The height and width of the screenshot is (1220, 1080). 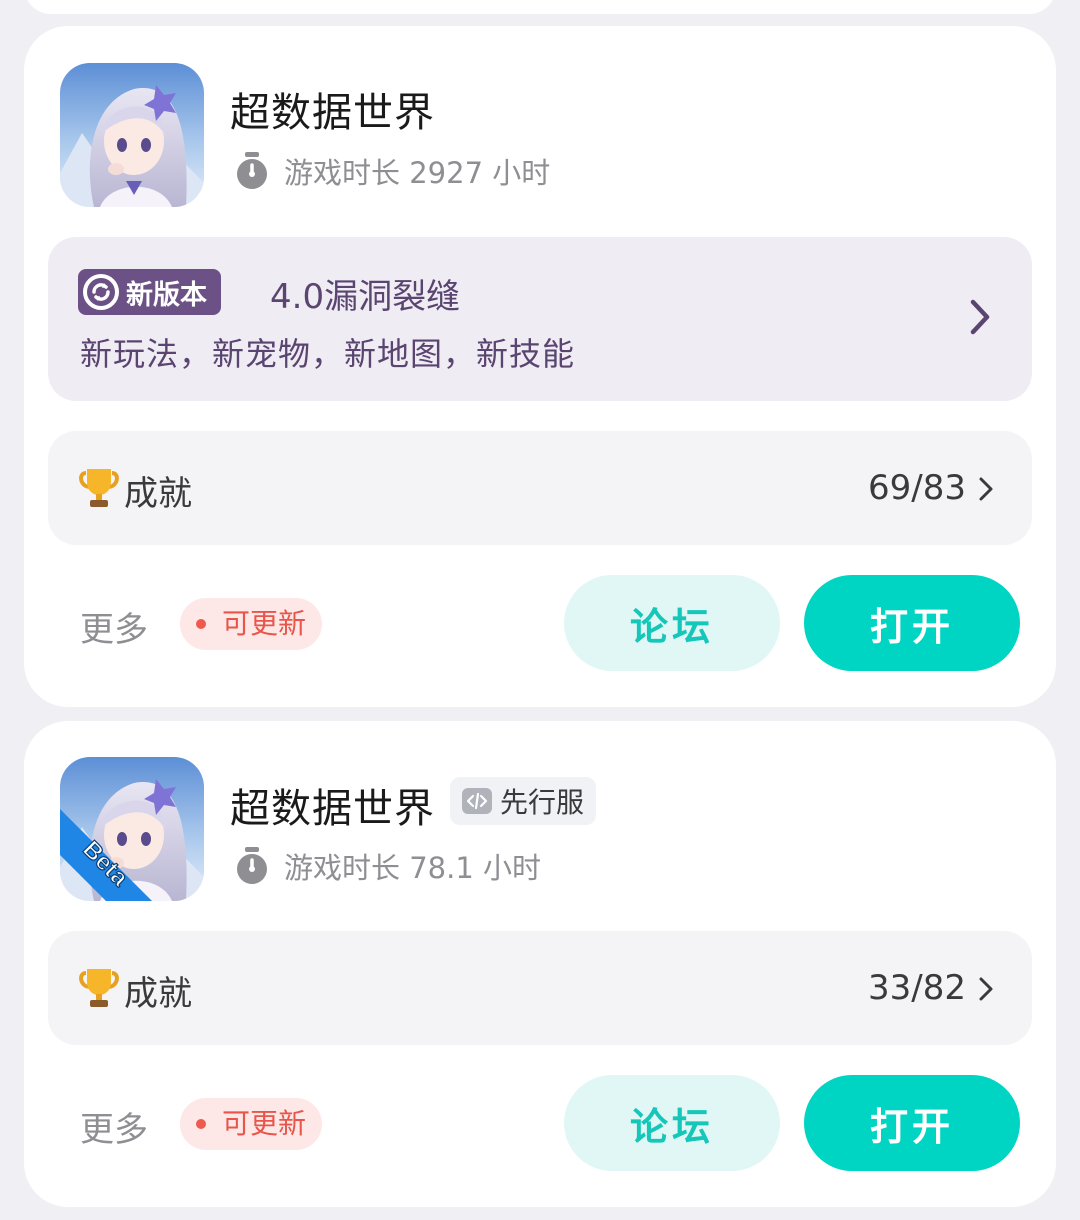 I want to click on playtime-row: 游戏时长 2927 小时, so click(x=392, y=171).